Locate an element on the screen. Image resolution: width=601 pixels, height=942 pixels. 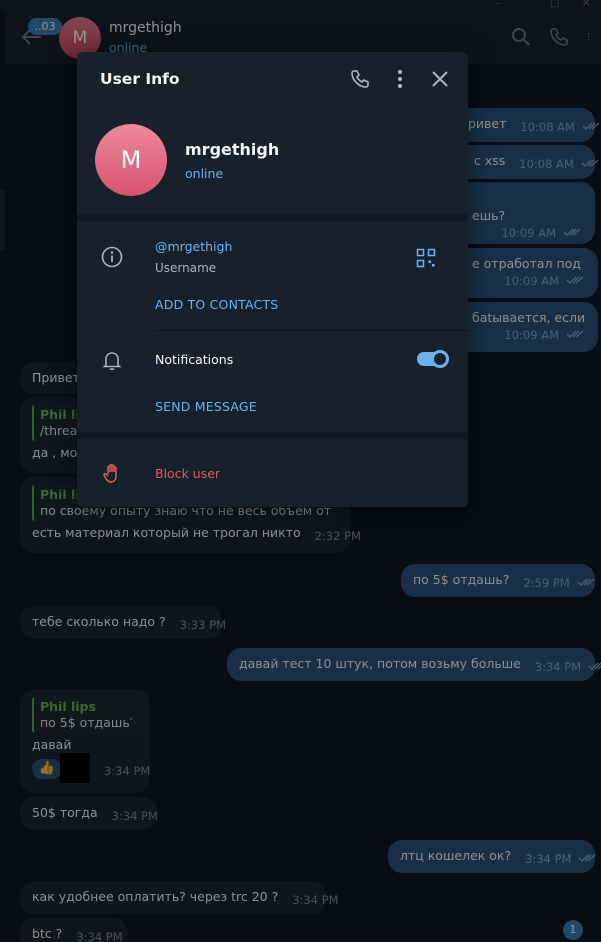
profile-avatar: M is located at coordinates (131, 160).